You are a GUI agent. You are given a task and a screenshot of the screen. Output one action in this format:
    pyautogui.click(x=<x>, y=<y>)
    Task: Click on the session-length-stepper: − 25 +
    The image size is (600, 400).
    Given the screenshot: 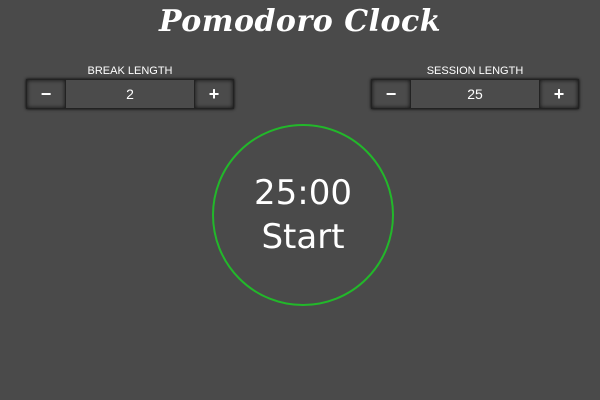 What is the action you would take?
    pyautogui.click(x=475, y=94)
    